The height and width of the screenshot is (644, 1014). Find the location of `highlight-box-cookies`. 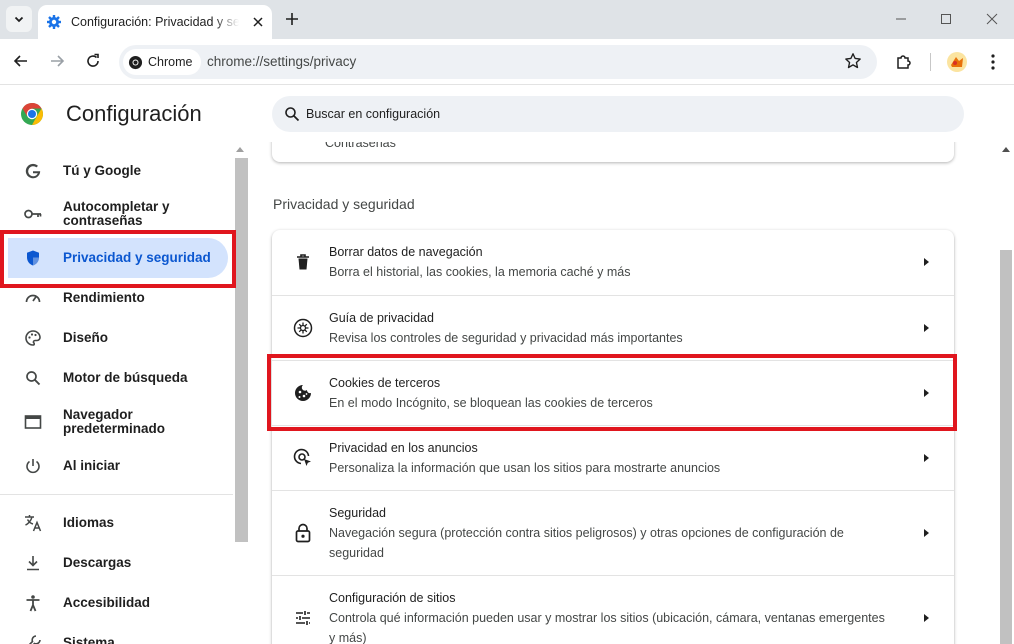

highlight-box-cookies is located at coordinates (612, 392).